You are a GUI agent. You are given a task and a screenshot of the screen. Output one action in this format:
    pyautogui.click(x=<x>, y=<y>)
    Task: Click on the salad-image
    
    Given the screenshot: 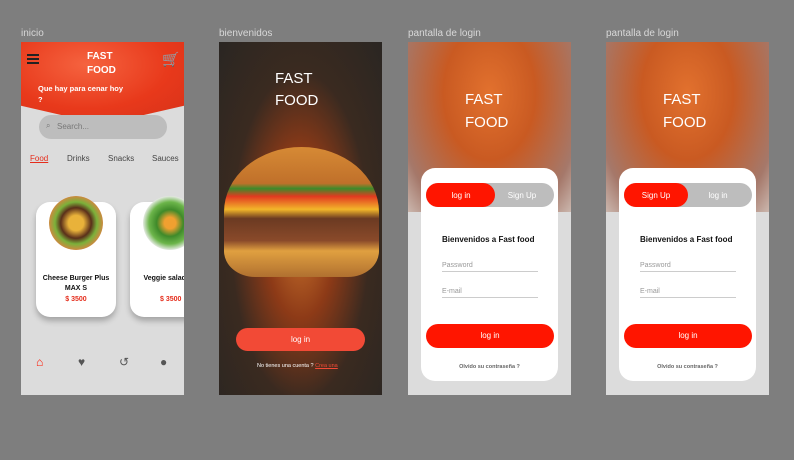 What is the action you would take?
    pyautogui.click(x=163, y=223)
    